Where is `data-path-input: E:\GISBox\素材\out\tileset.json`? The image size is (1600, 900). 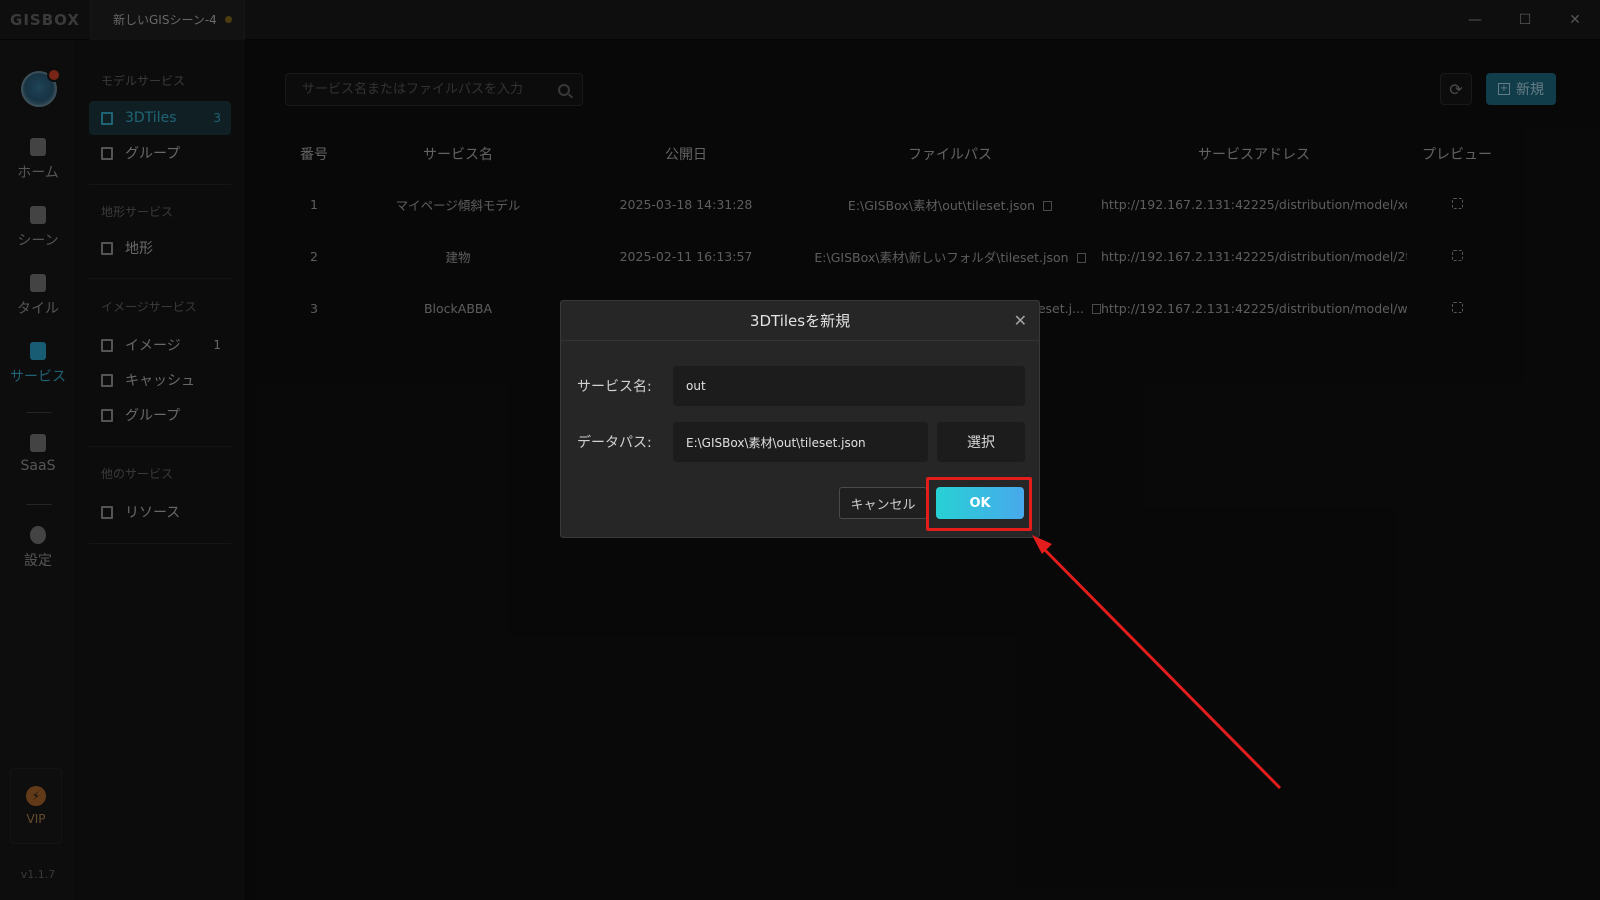 data-path-input: E:\GISBox\素材\out\tileset.json is located at coordinates (800, 442).